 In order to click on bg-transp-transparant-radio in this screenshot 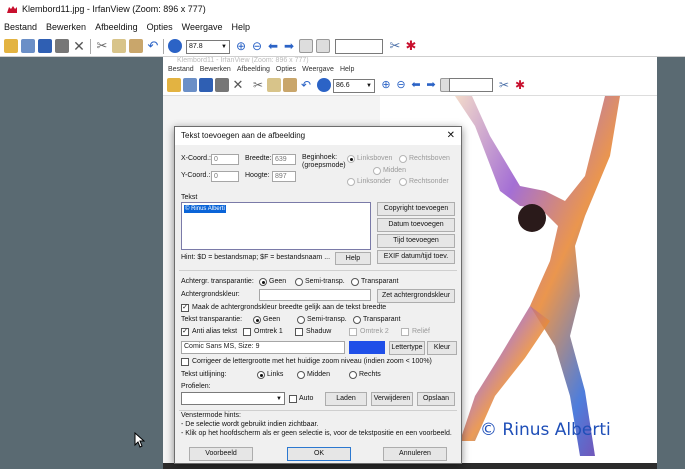, I will do `click(355, 282)`.